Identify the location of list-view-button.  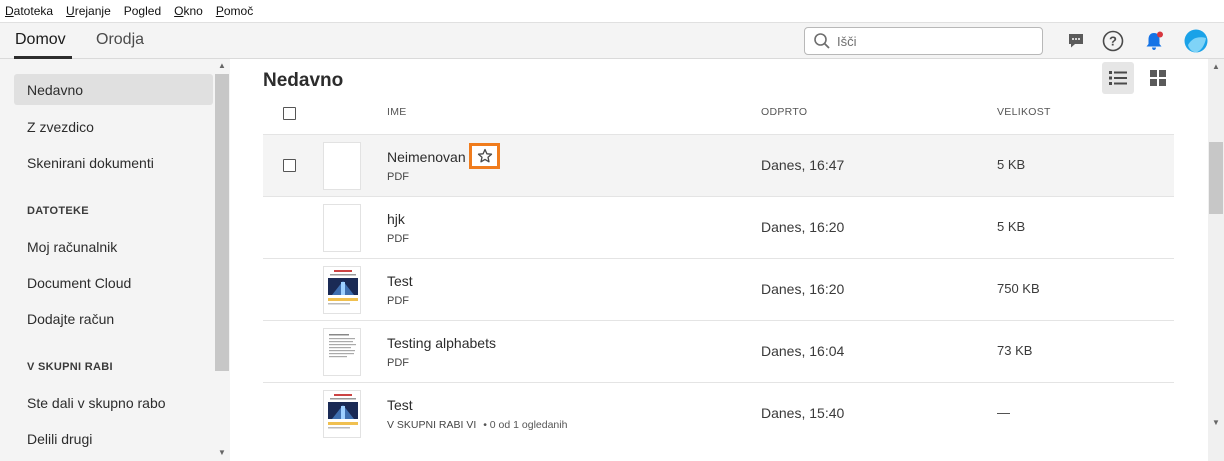
(1118, 78).